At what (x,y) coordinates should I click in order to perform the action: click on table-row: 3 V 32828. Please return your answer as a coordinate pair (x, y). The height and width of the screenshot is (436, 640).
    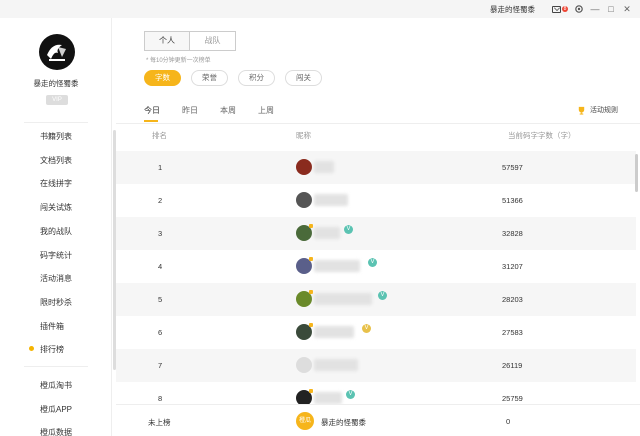
    Looking at the image, I should click on (376, 233).